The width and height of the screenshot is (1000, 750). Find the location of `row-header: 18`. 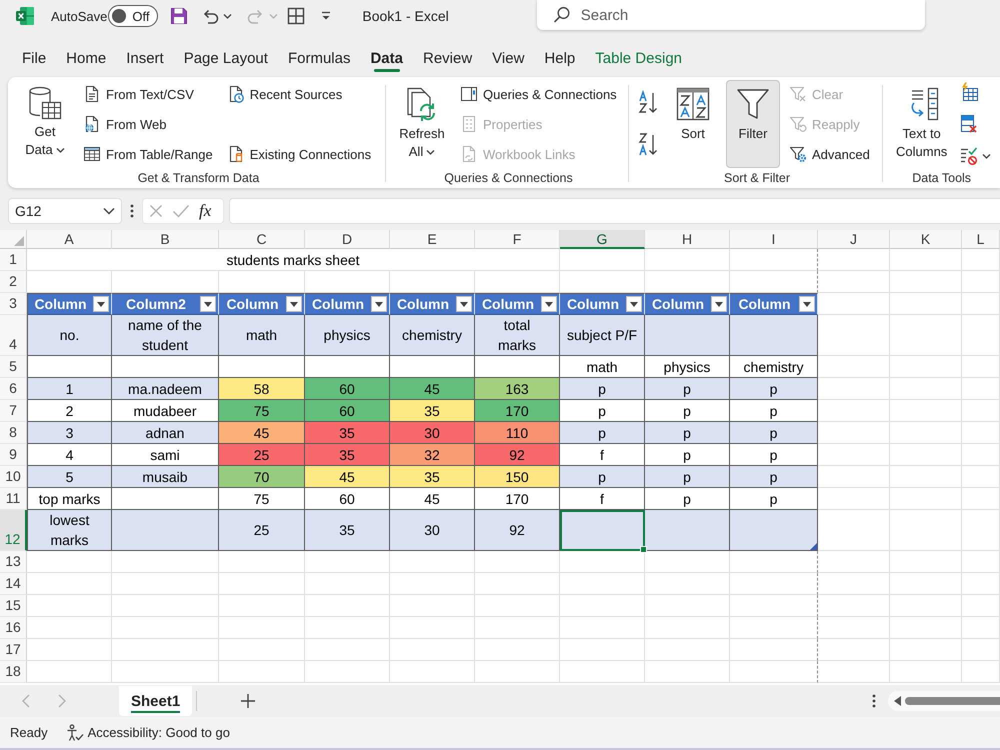

row-header: 18 is located at coordinates (13, 672).